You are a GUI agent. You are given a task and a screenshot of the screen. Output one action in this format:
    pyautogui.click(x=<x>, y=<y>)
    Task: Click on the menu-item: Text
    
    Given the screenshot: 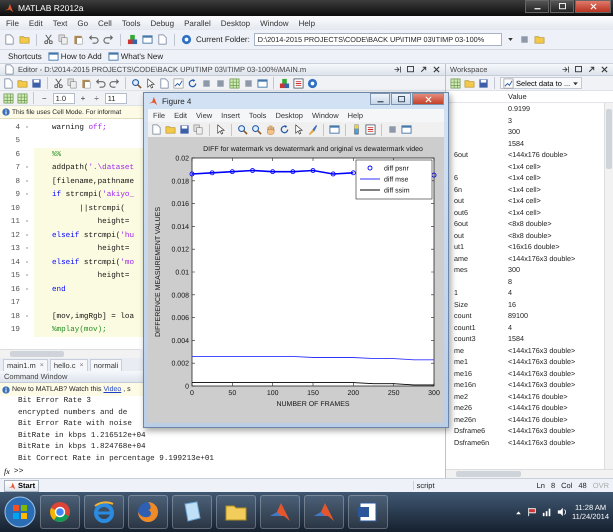 What is the action you would take?
    pyautogui.click(x=60, y=23)
    